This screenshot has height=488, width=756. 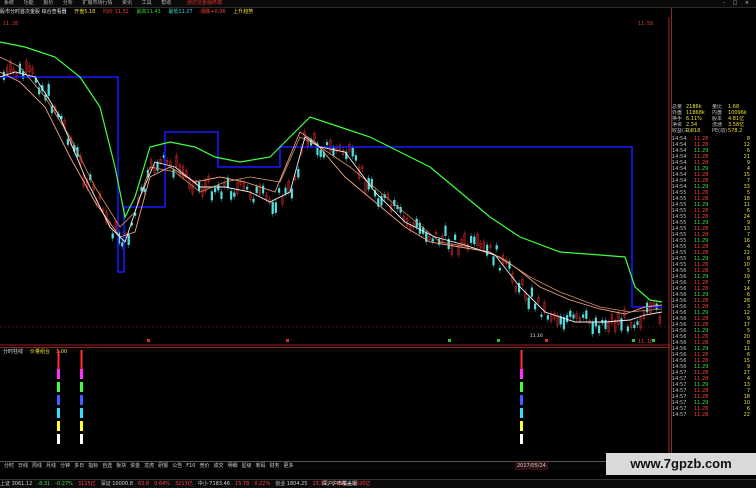 I want to click on status-item: -8.31, so click(x=44, y=484).